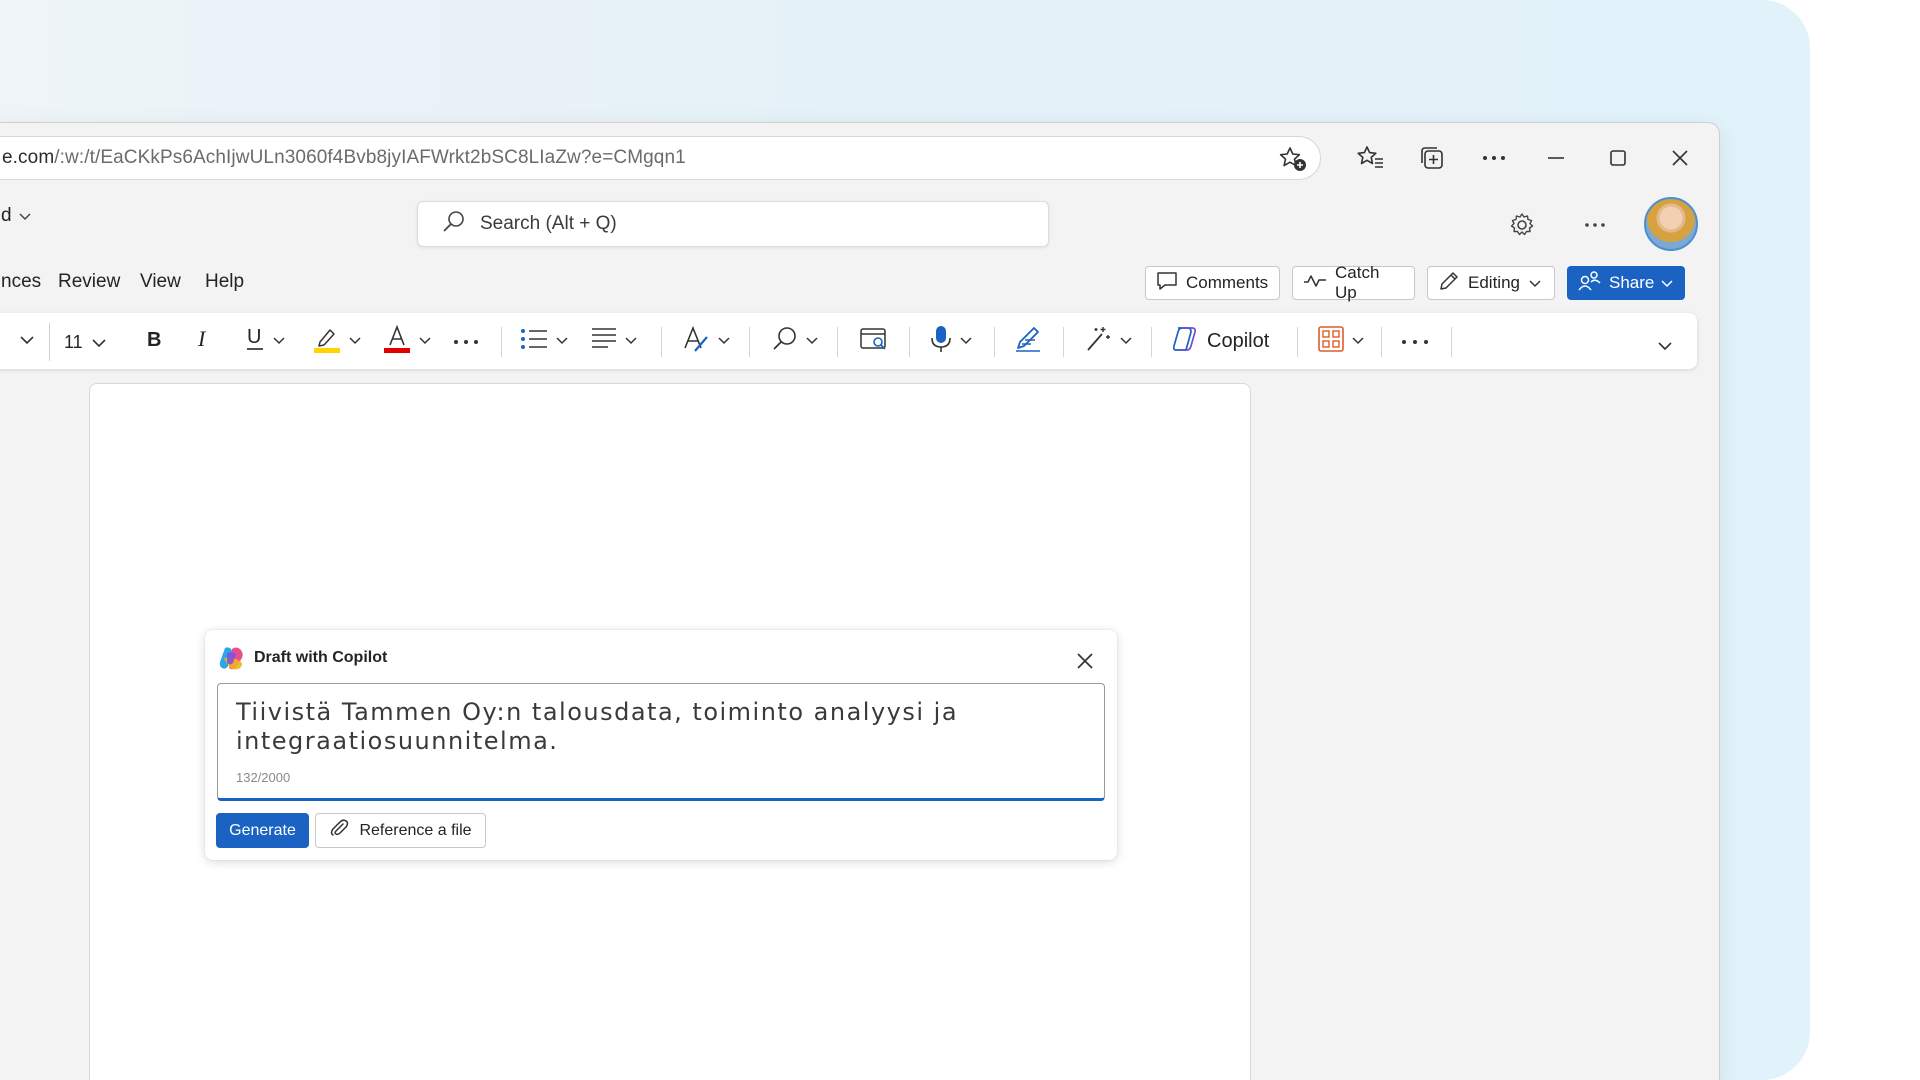 This screenshot has height=1080, width=1920. I want to click on dictate-button, so click(951, 341).